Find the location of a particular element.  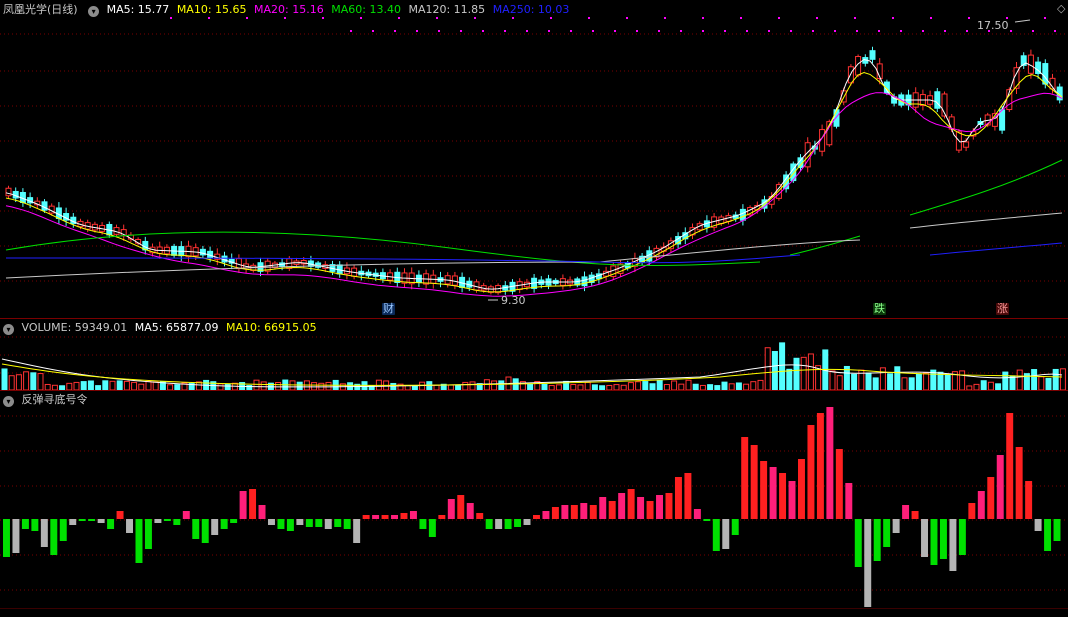

ma10-label: MA10: 15.65 is located at coordinates (211, 9).